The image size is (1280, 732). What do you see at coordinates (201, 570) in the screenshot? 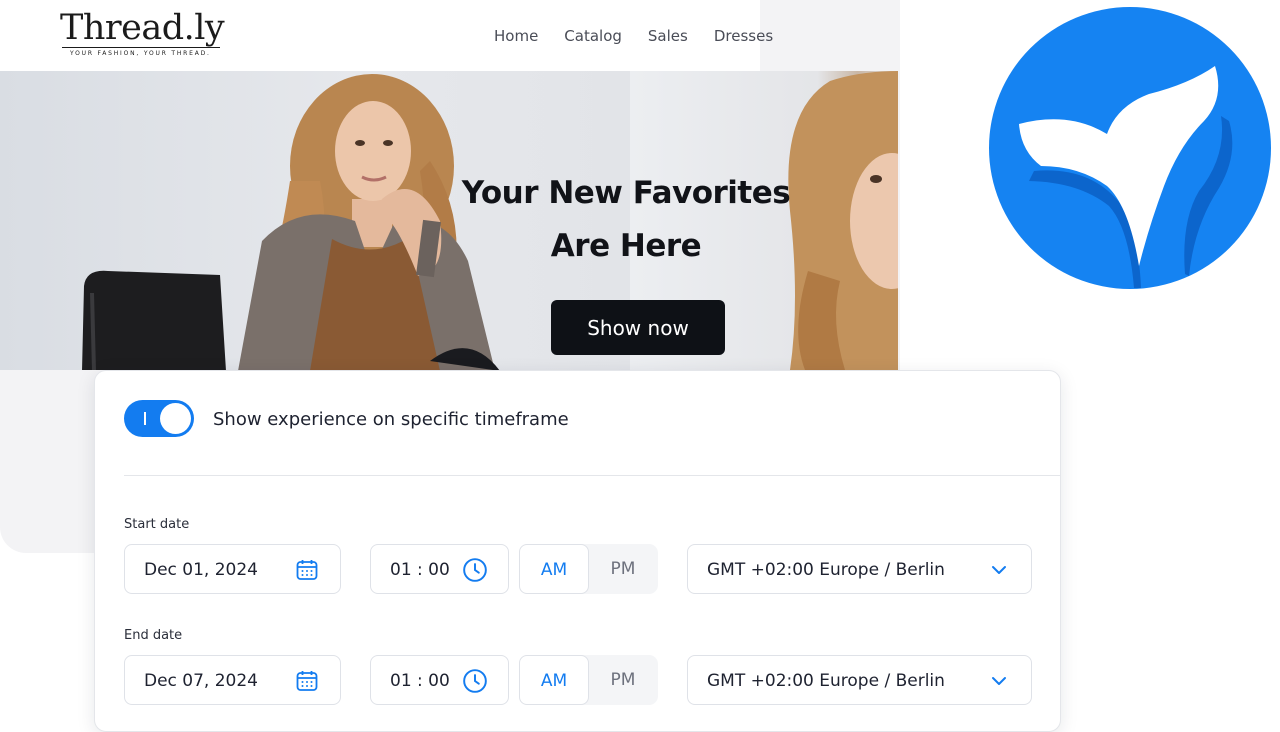
I see `start-date-value: Dec 01, 2024` at bounding box center [201, 570].